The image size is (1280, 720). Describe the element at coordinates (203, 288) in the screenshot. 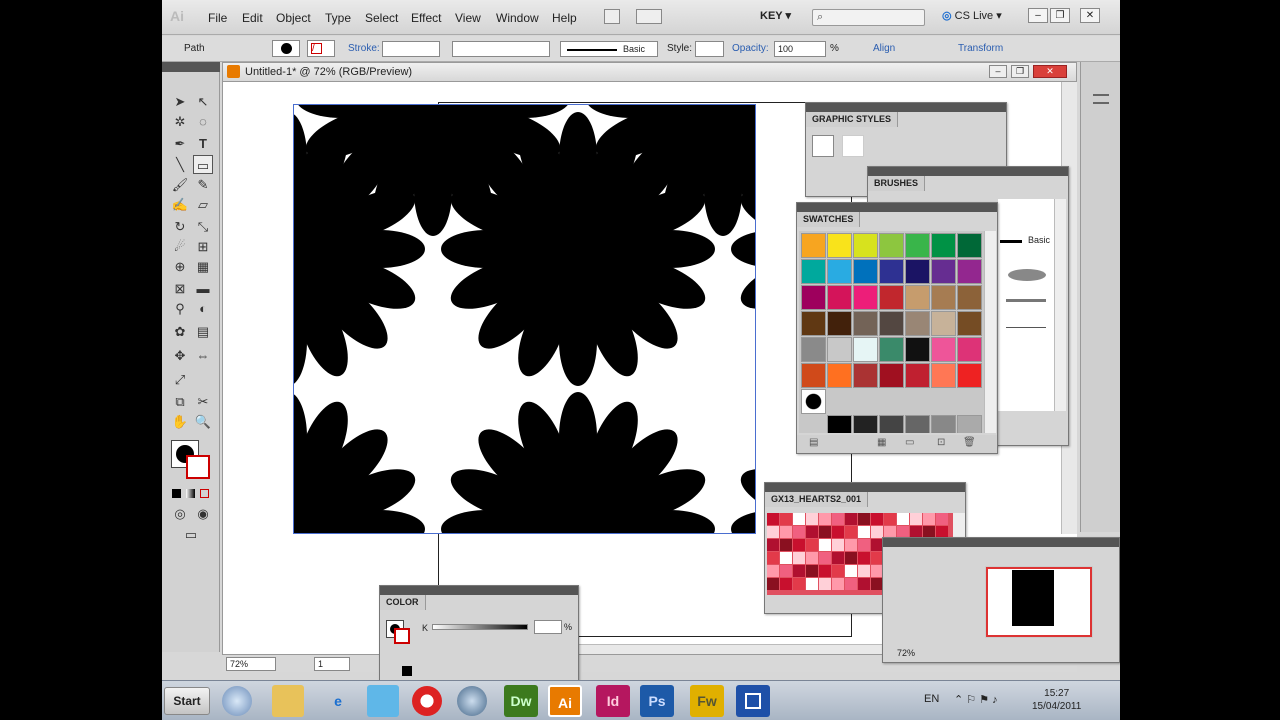

I see `gradient-tool-icon: ▬` at that location.